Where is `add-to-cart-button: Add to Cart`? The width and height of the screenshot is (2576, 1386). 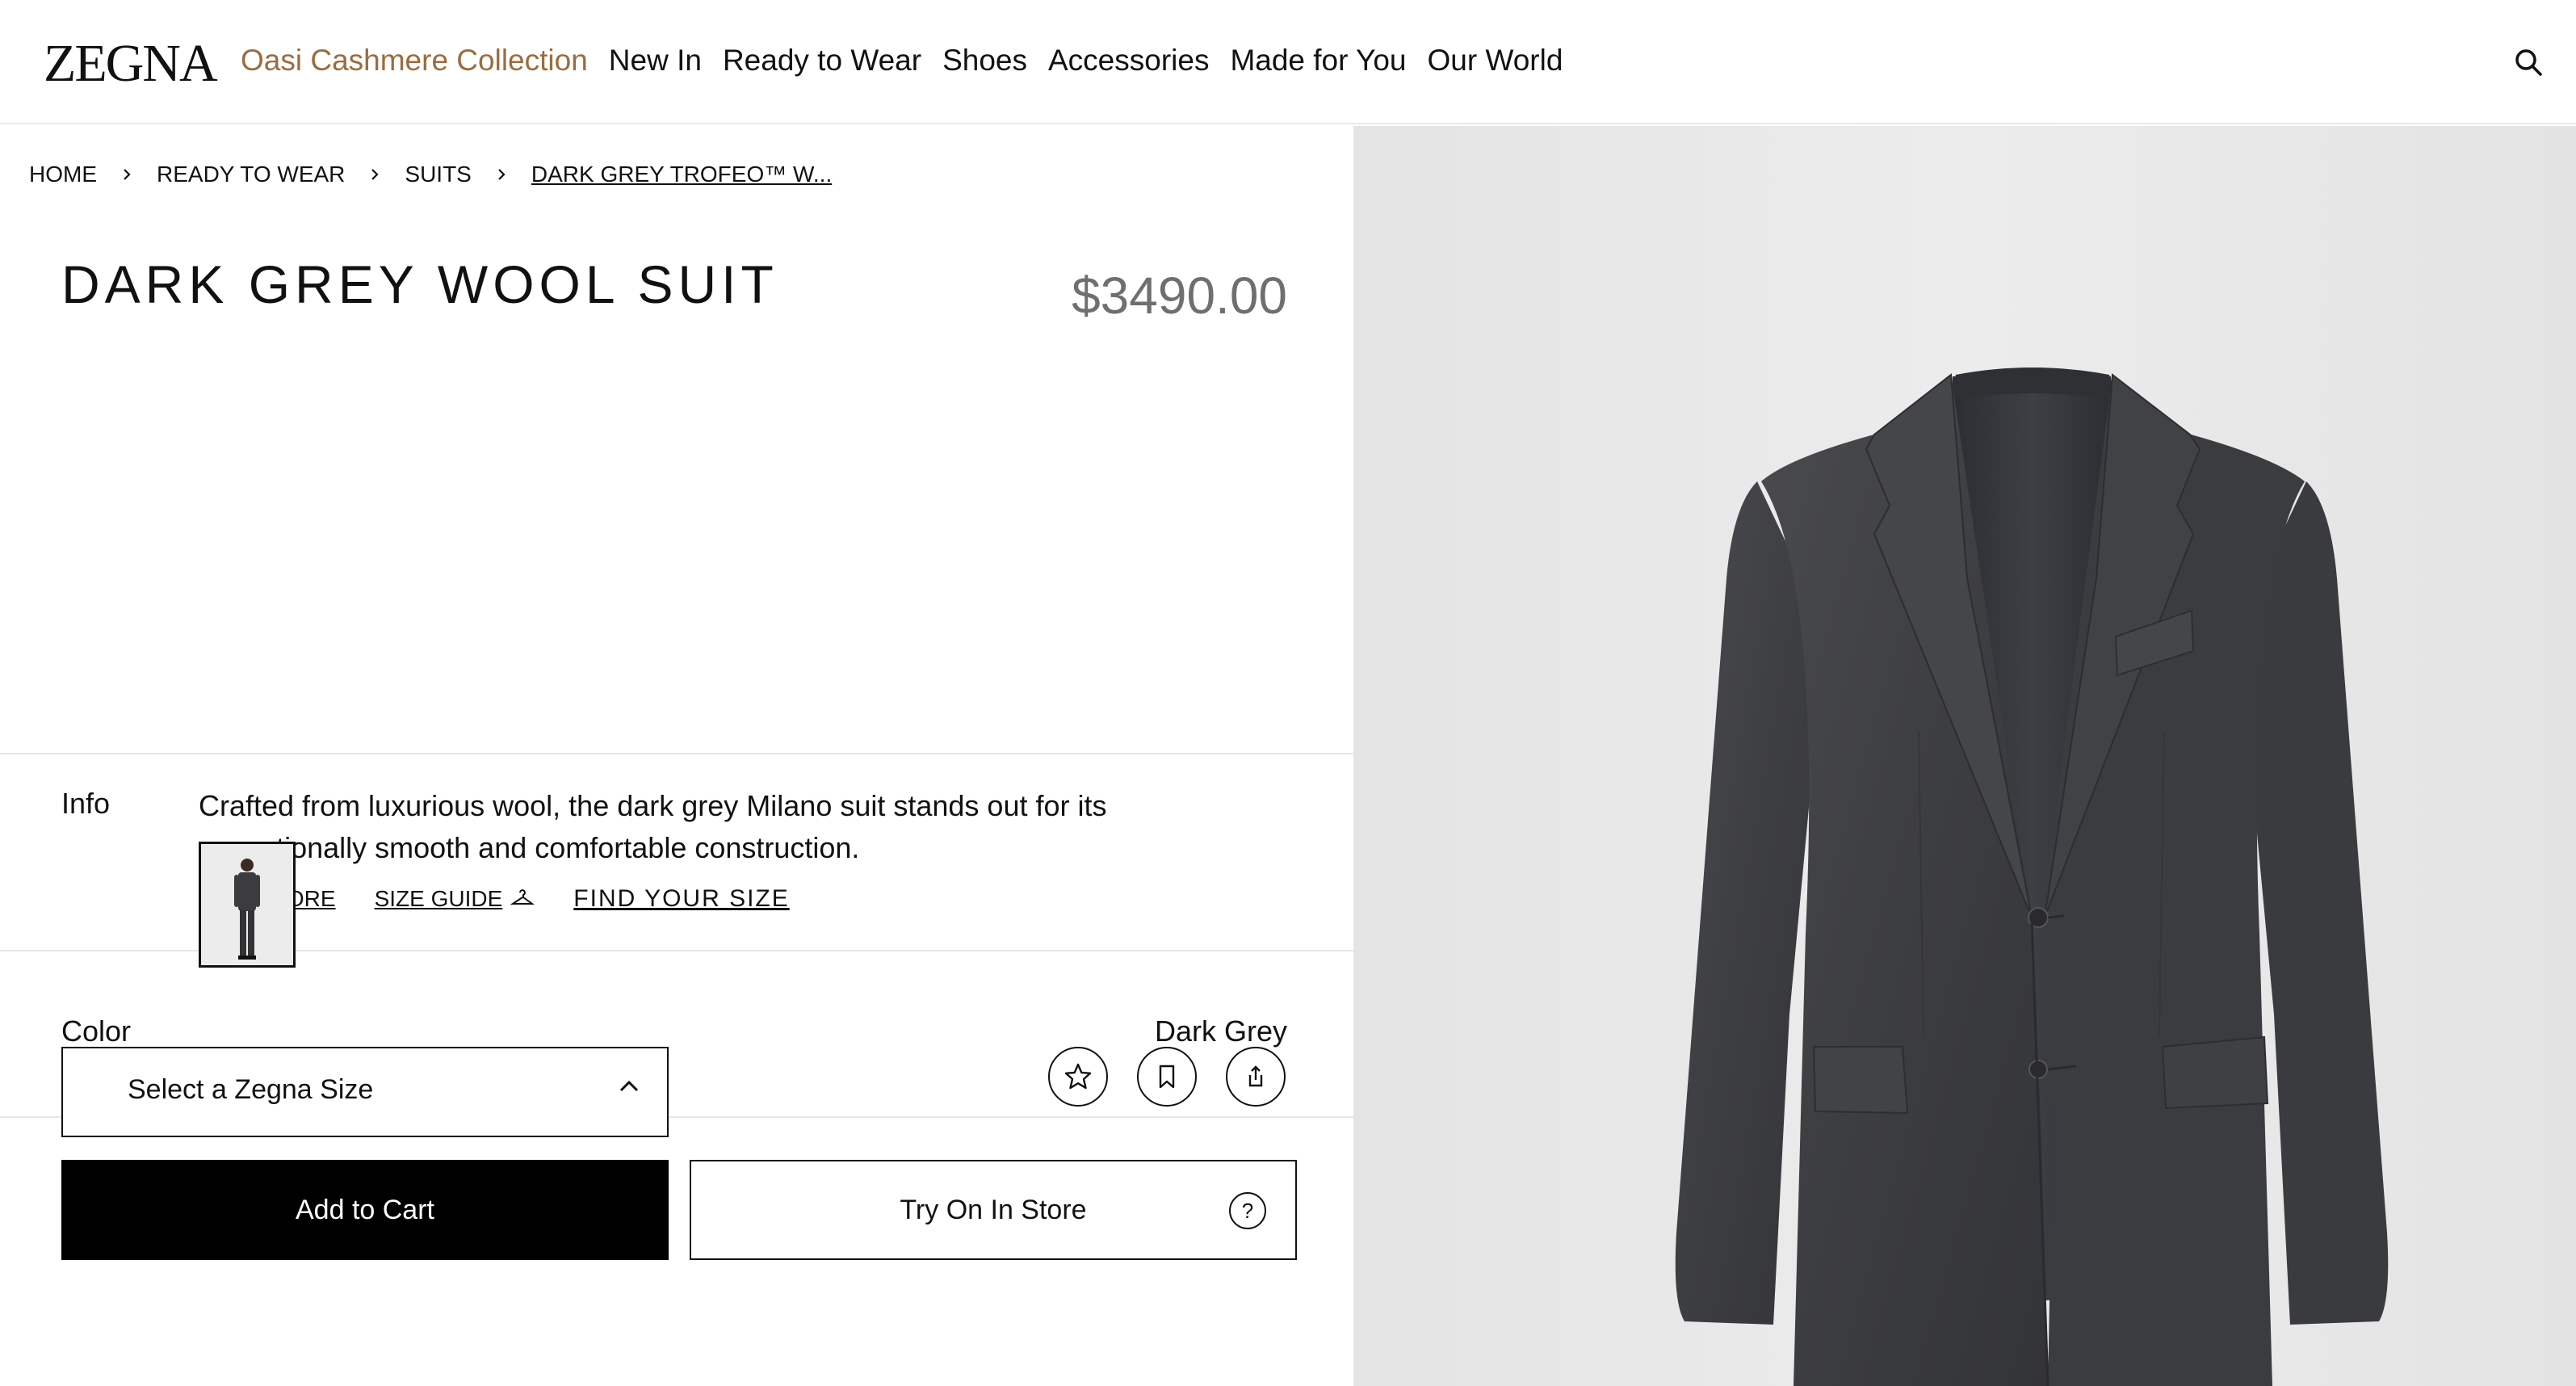
add-to-cart-button: Add to Cart is located at coordinates (365, 1210).